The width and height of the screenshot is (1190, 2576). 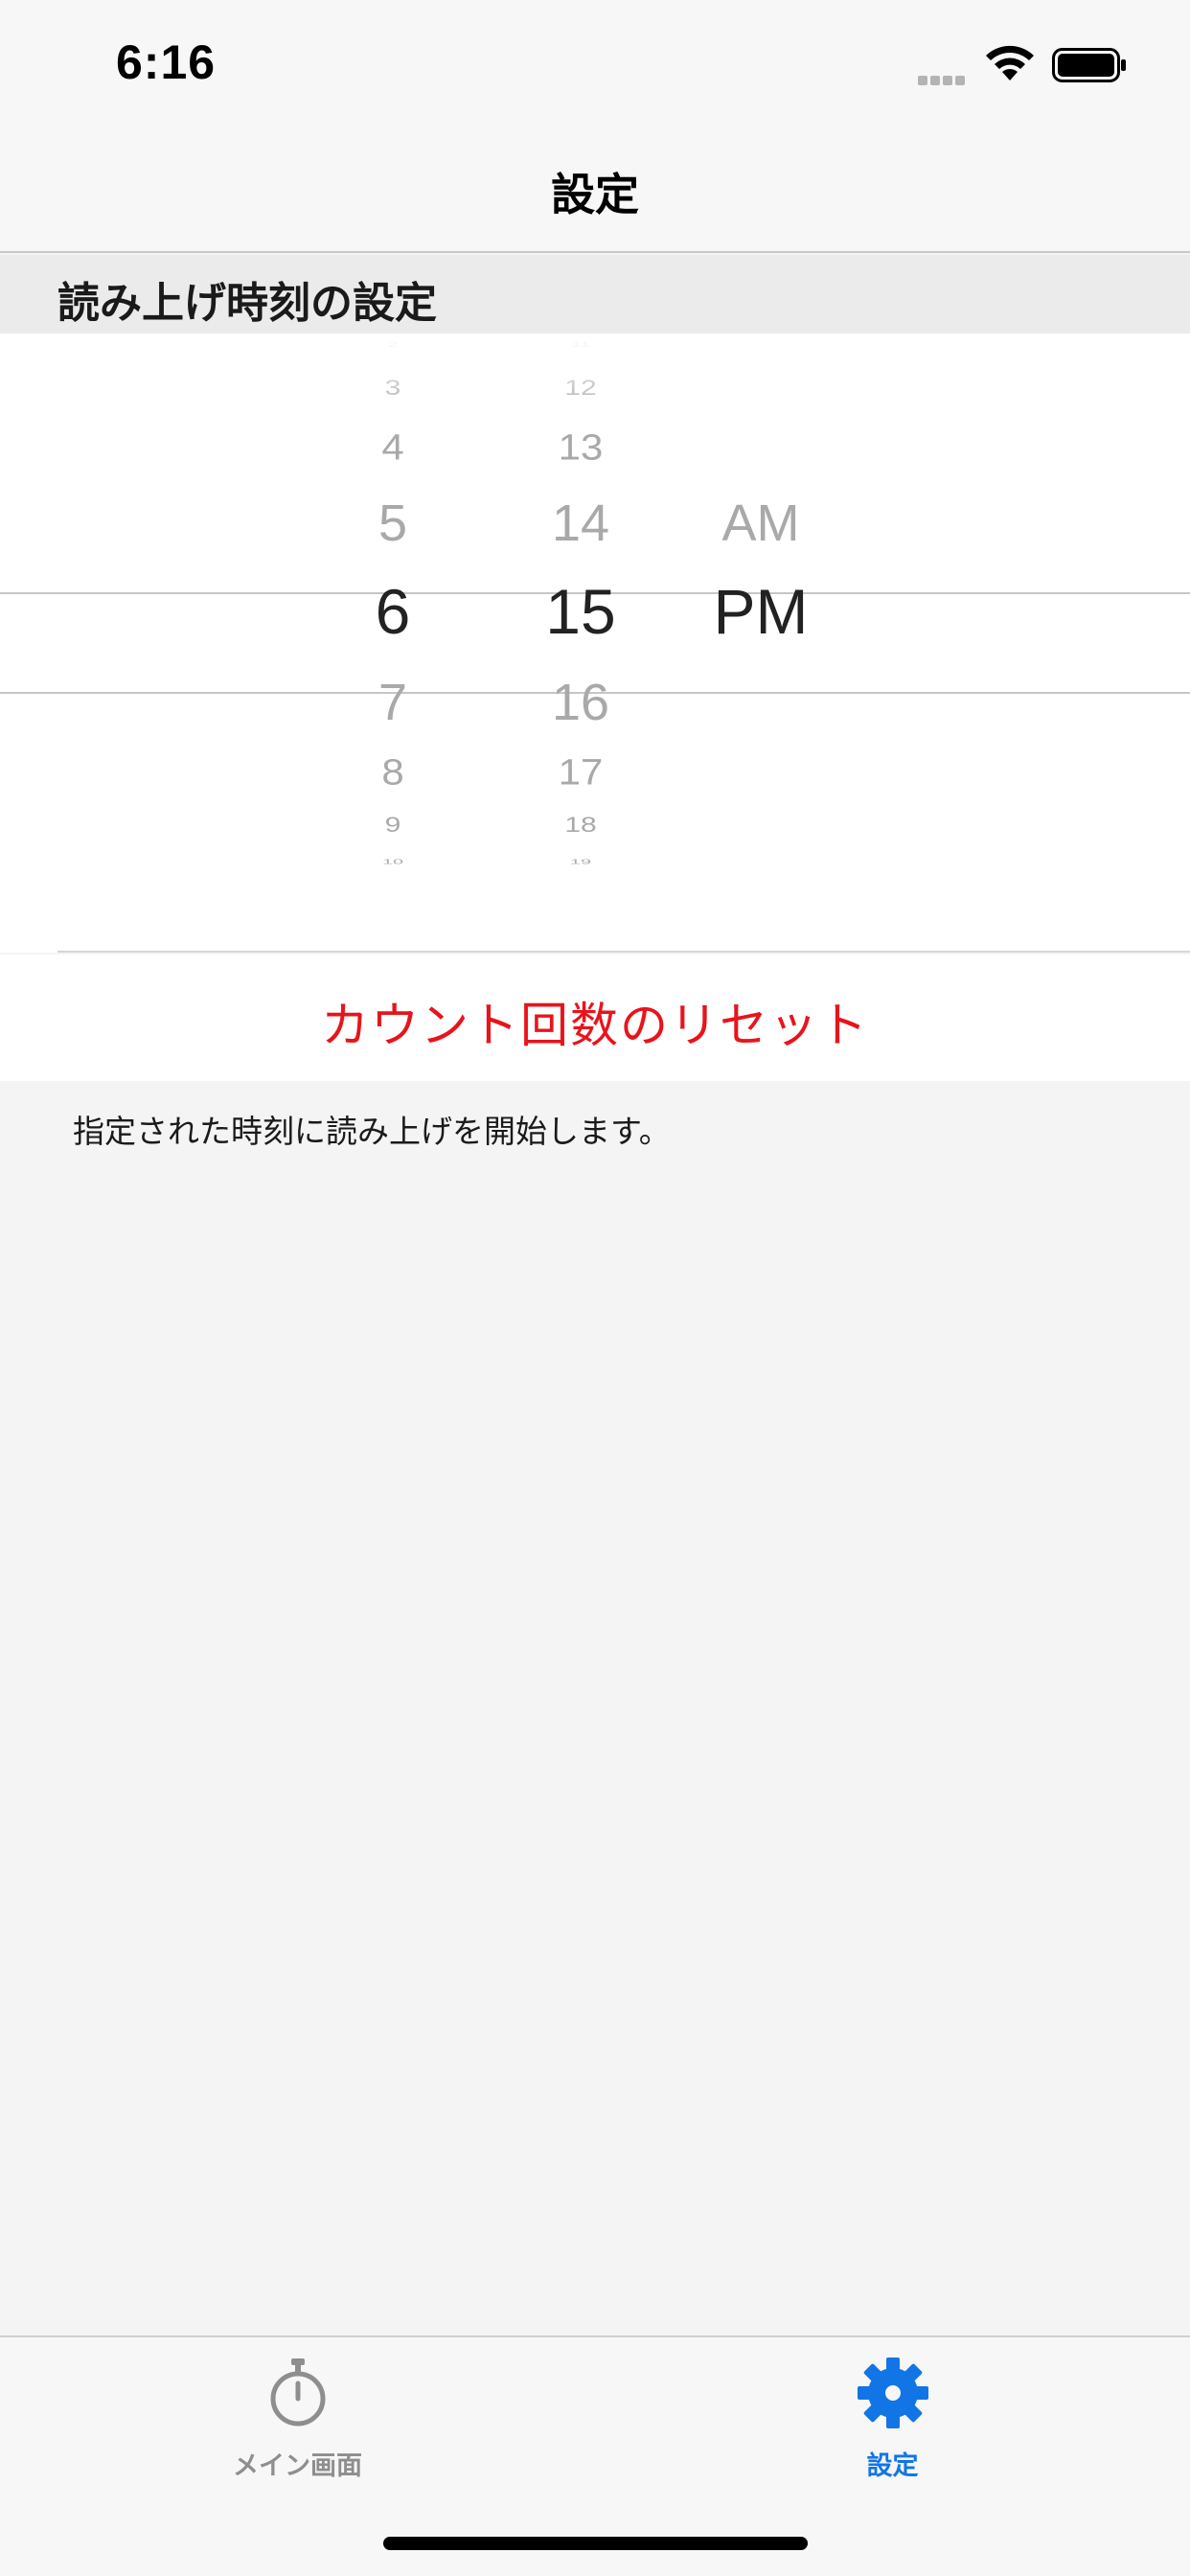 What do you see at coordinates (595, 1025) in the screenshot?
I see `reset-count-label: カウント回数のリセット` at bounding box center [595, 1025].